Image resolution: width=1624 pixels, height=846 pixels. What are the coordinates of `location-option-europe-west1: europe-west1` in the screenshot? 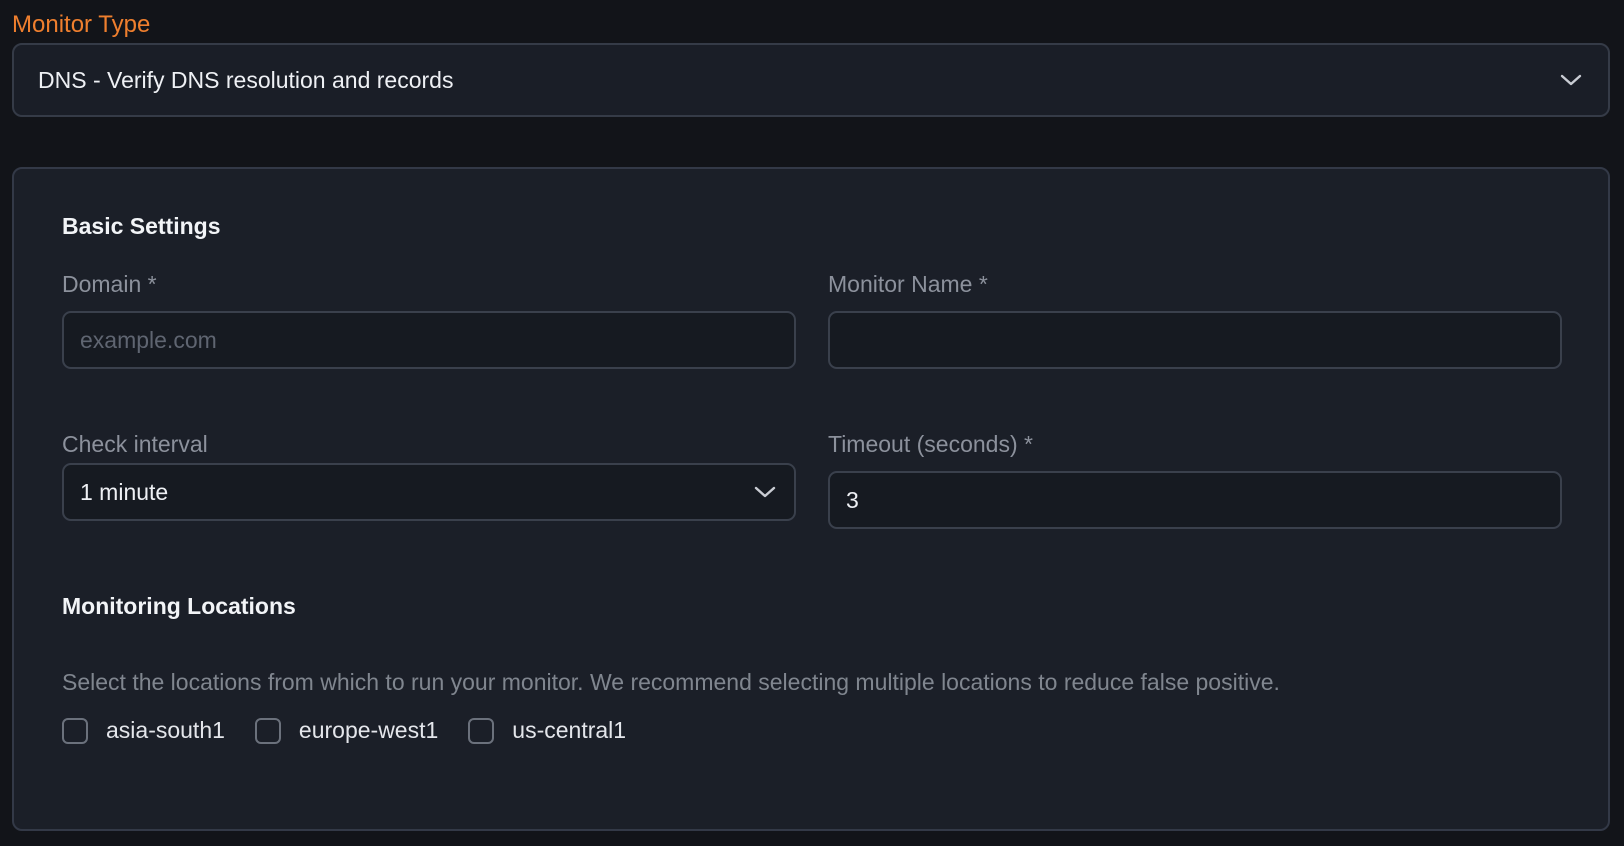 It's located at (346, 730).